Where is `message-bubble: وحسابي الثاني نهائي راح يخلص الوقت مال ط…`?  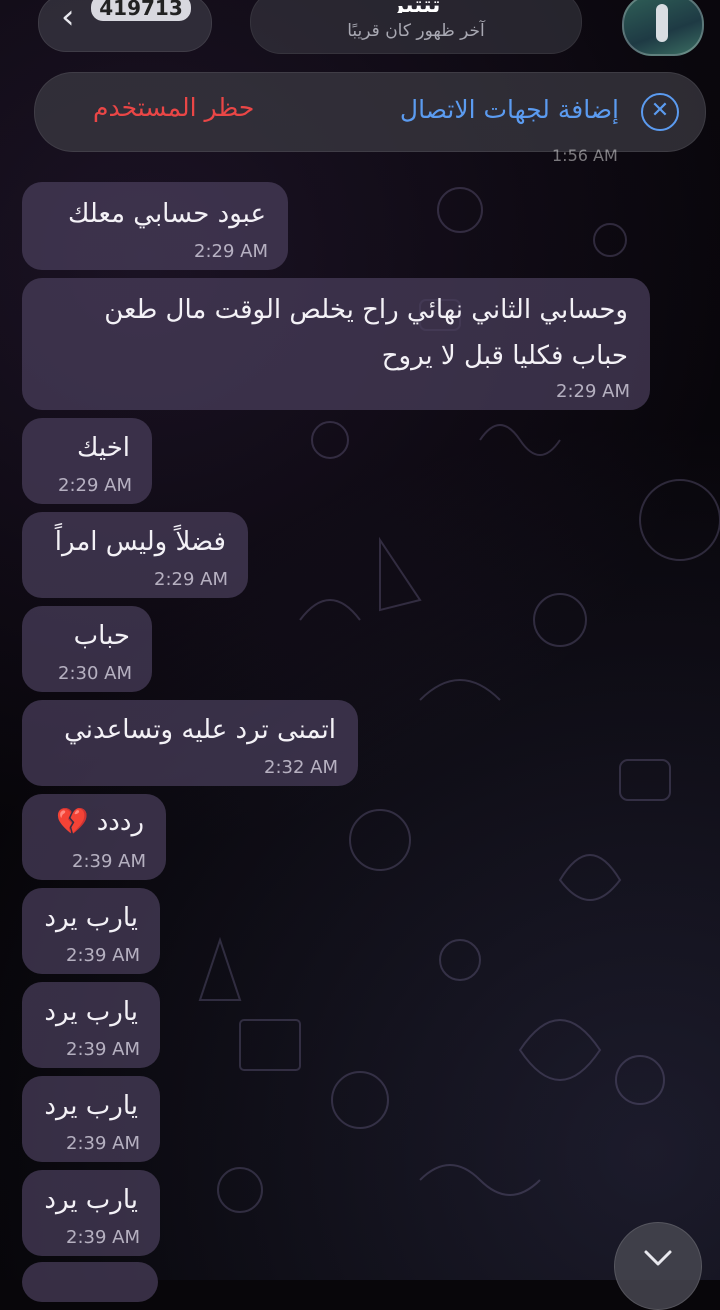
message-bubble: وحسابي الثاني نهائي راح يخلص الوقت مال ط… is located at coordinates (336, 344).